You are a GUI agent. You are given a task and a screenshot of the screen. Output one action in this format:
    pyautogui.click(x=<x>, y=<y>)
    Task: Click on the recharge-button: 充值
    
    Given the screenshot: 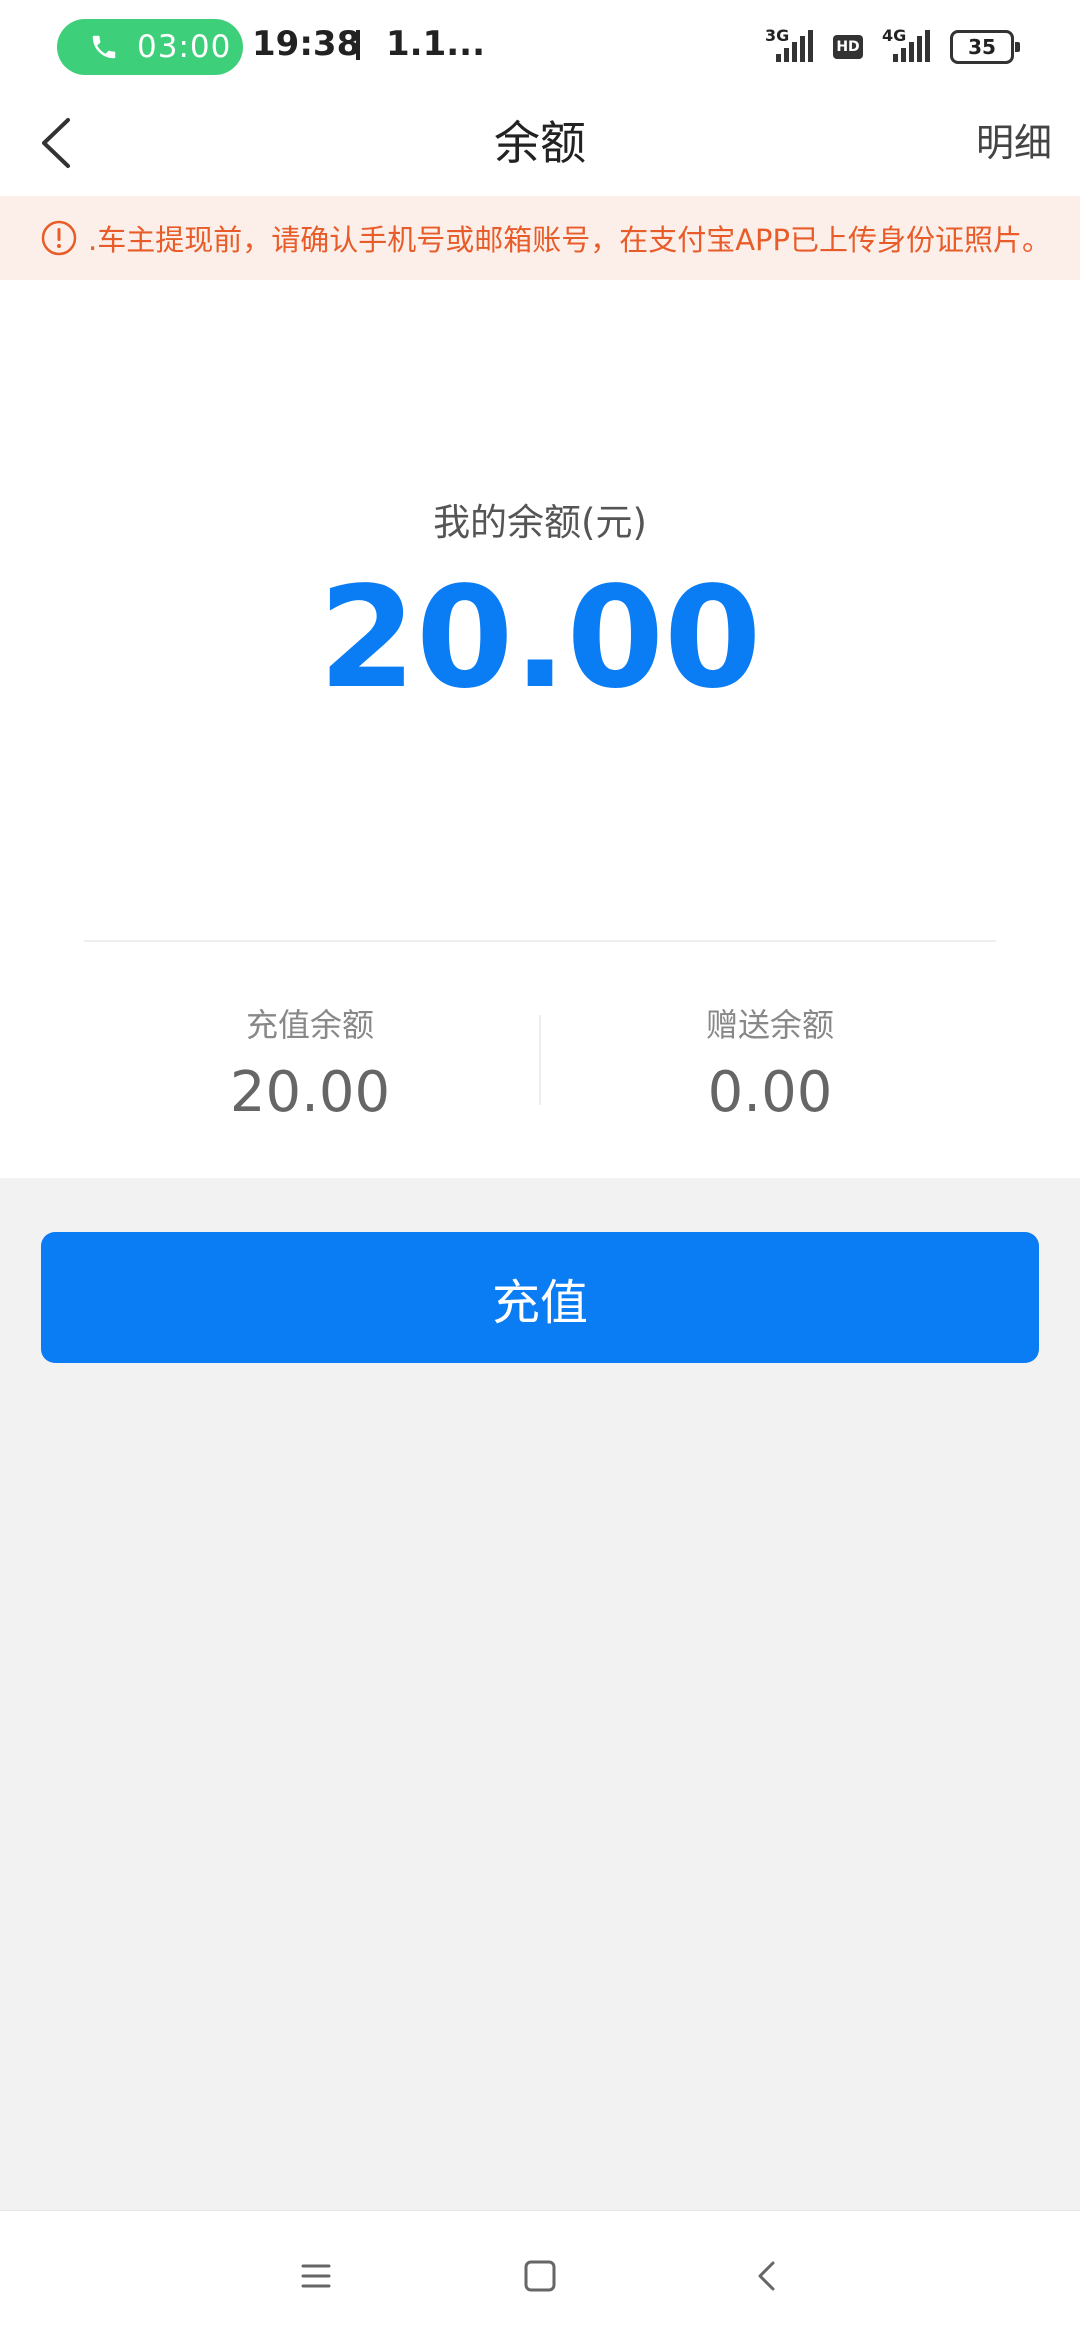 What is the action you would take?
    pyautogui.click(x=540, y=1297)
    